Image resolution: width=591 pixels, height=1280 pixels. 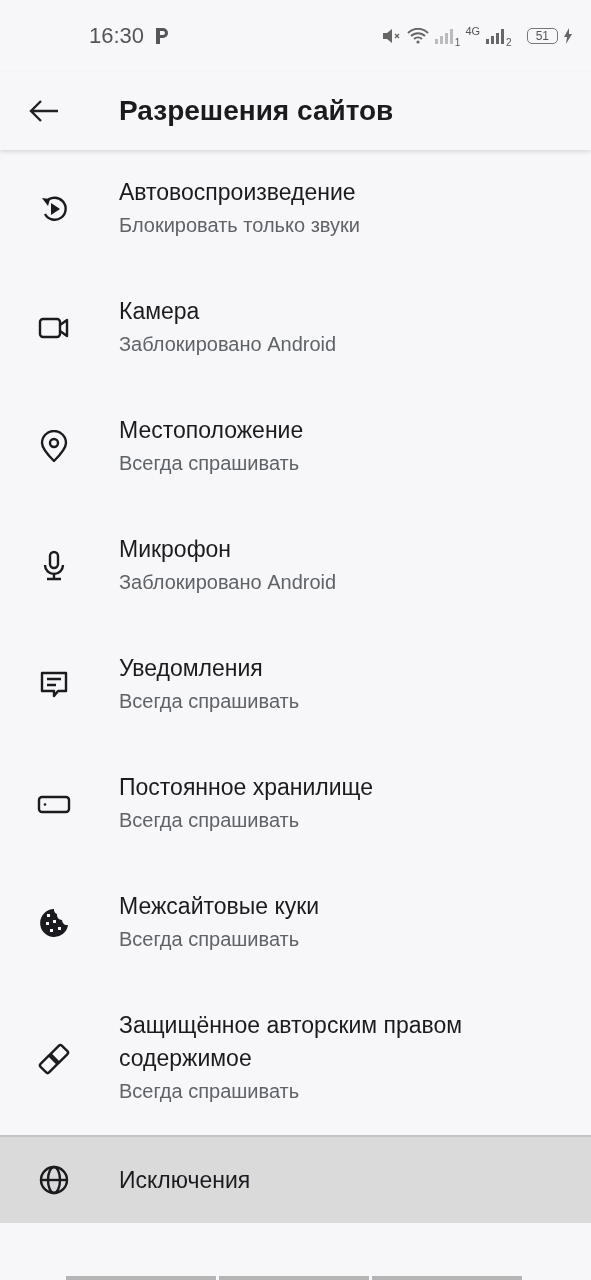 I want to click on item-subtitle: Блокировать только звуки, so click(x=240, y=225).